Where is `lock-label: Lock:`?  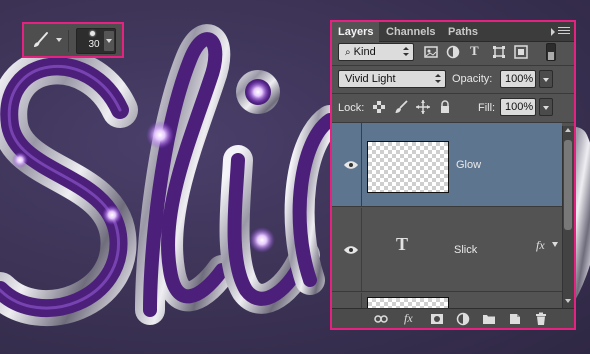
lock-label: Lock: is located at coordinates (351, 108).